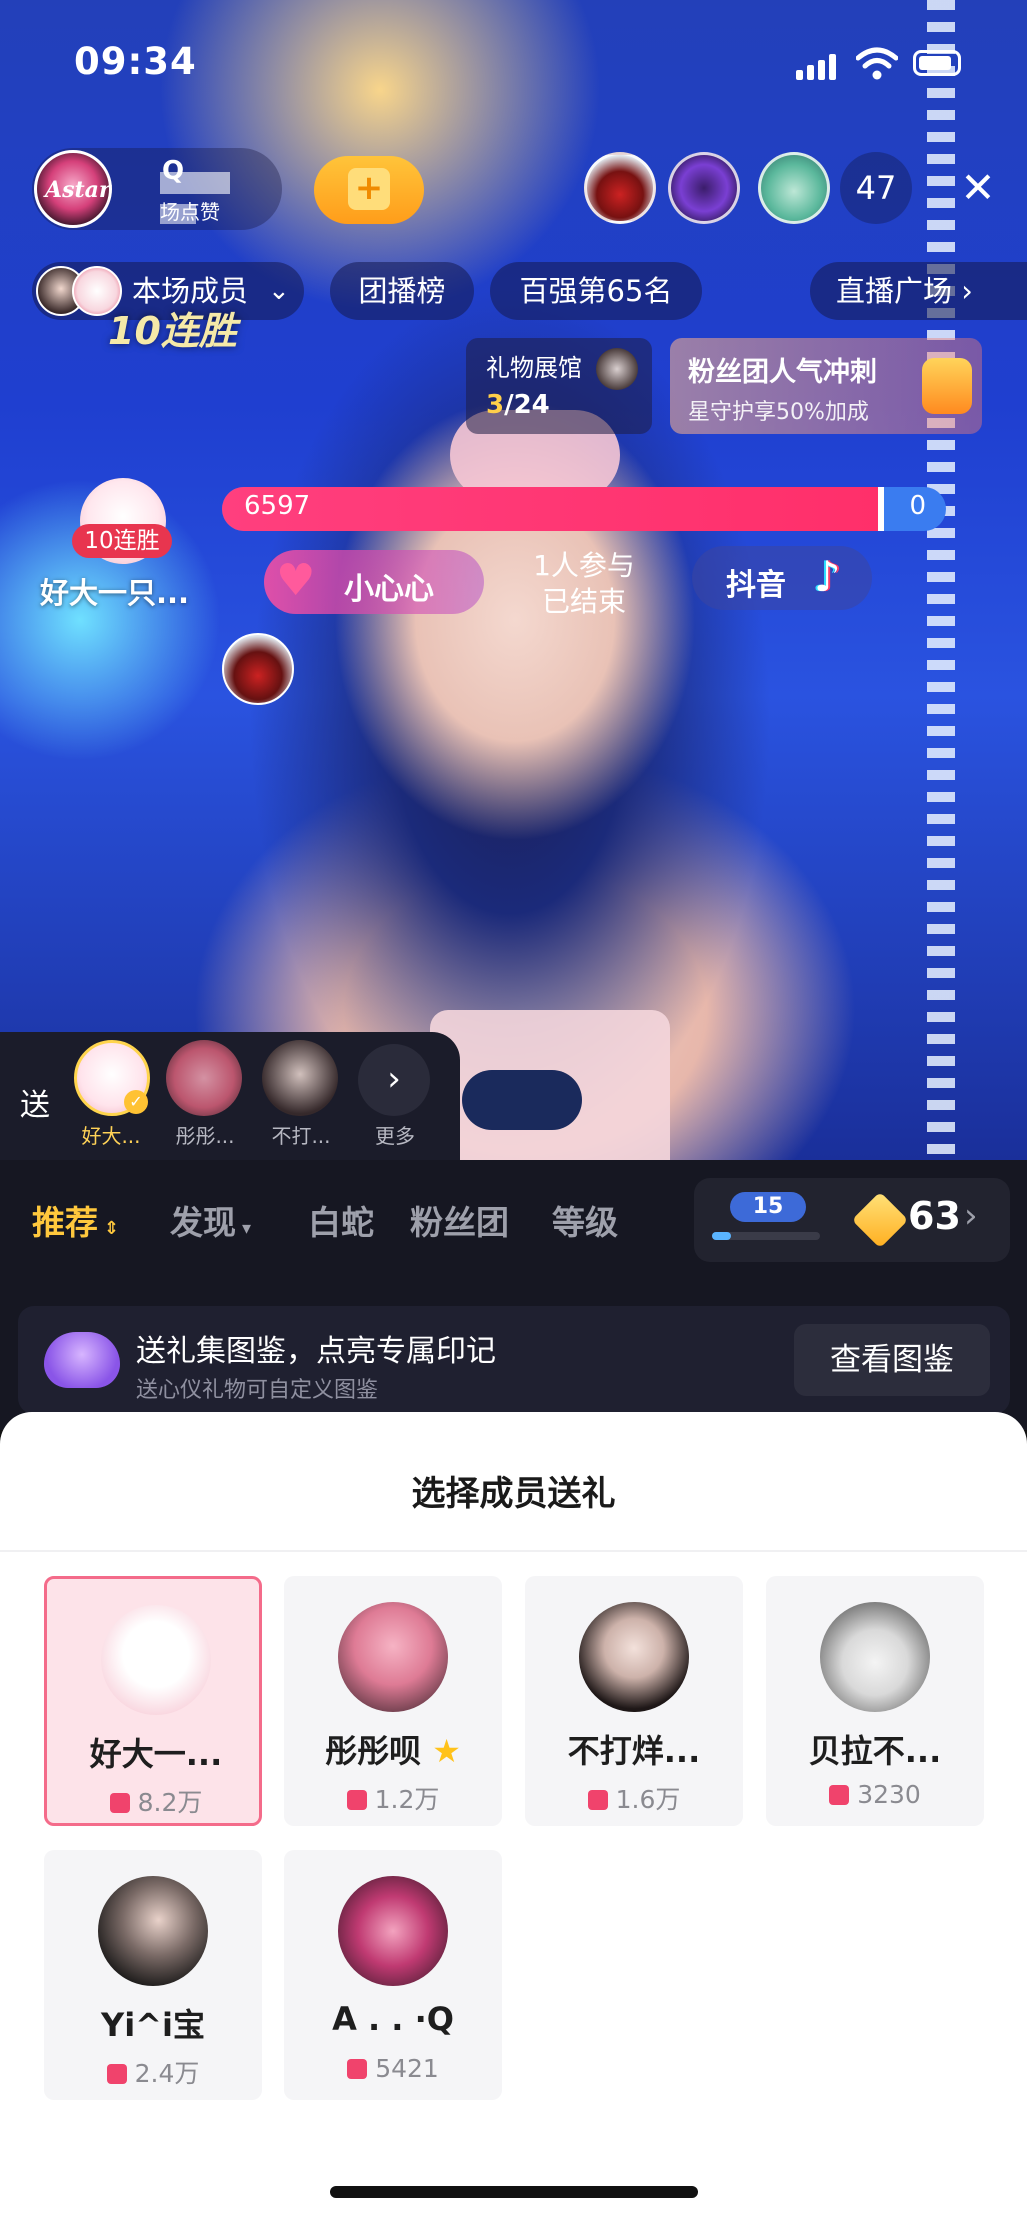 The height and width of the screenshot is (2222, 1027). I want to click on star-icon: ★, so click(441, 1751).